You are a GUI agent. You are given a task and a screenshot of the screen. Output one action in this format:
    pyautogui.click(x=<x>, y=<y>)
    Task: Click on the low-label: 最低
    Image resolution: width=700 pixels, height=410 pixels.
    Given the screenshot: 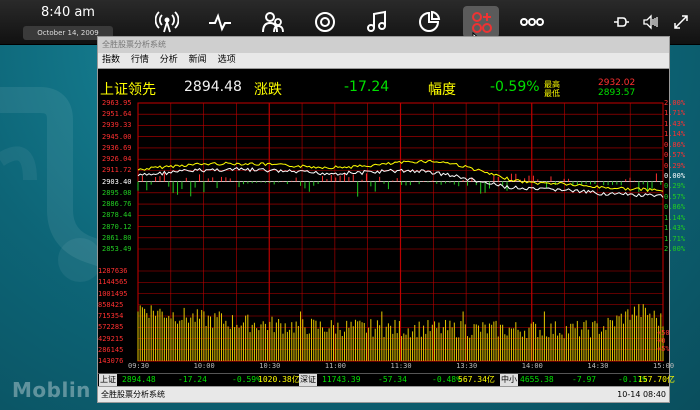 What is the action you would take?
    pyautogui.click(x=552, y=93)
    